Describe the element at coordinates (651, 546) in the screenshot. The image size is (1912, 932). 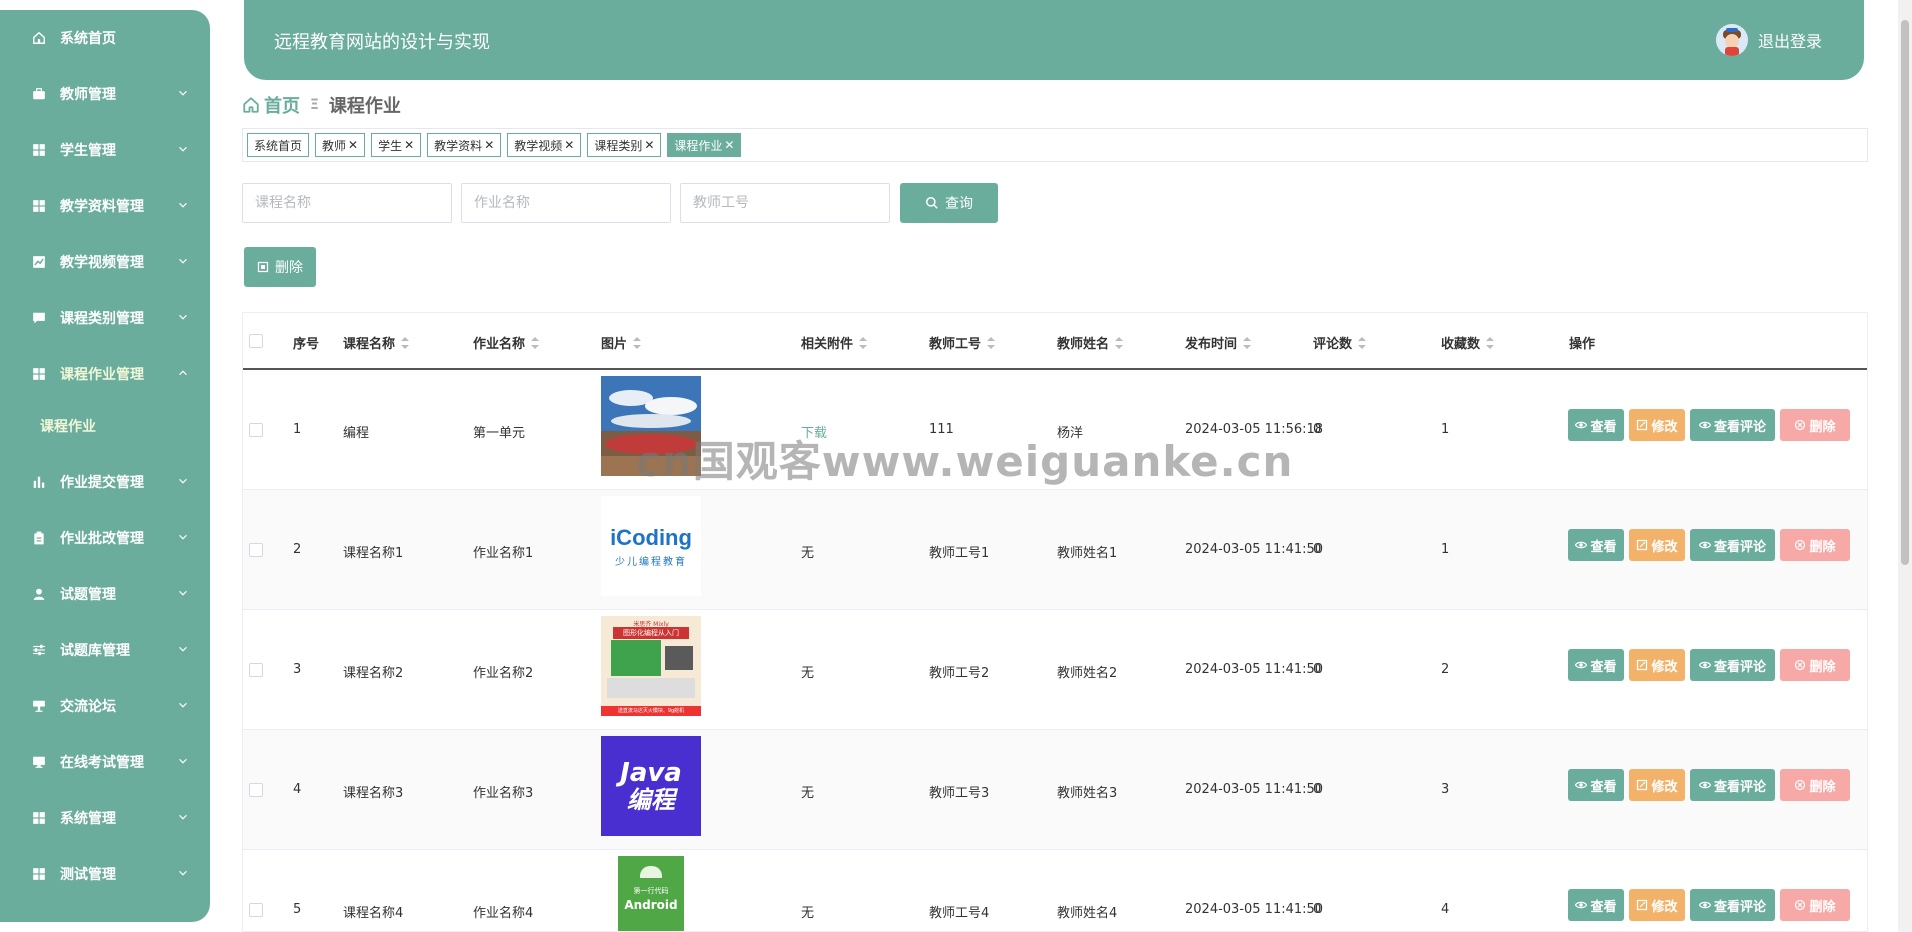
I see `homework-image: iCoding 少儿编程教育` at that location.